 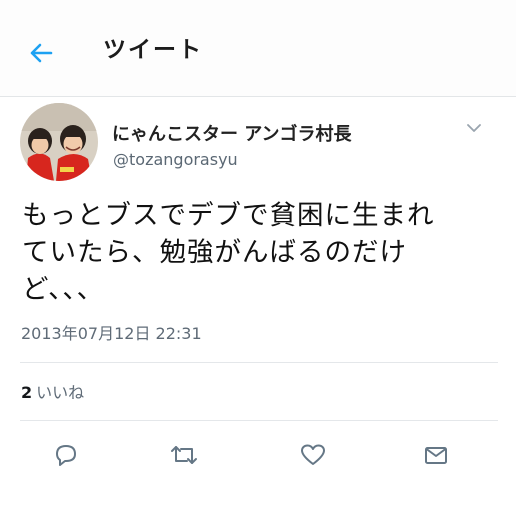 I want to click on chevron-down-icon, so click(x=474, y=128).